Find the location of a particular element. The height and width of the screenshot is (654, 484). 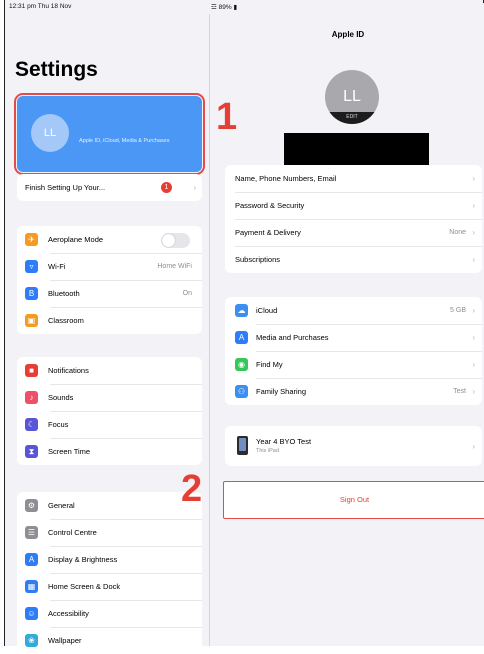

wifi-icon: ▿ is located at coordinates (31, 266).